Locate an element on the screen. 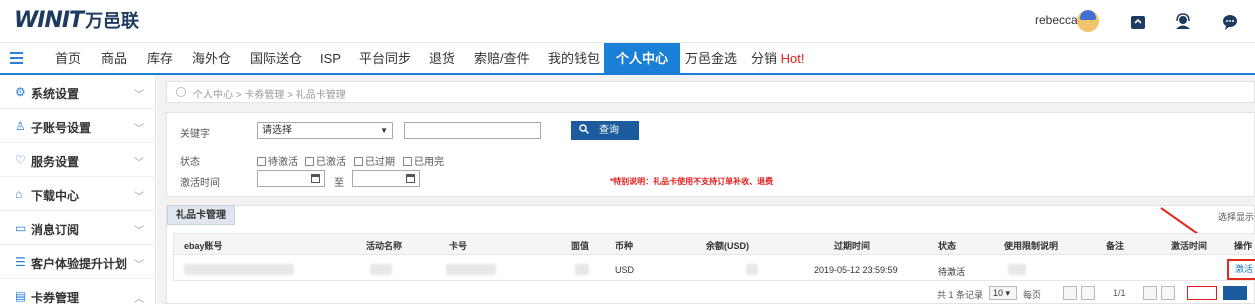 The image size is (1255, 304). column-header: 操作 is located at coordinates (1243, 246).